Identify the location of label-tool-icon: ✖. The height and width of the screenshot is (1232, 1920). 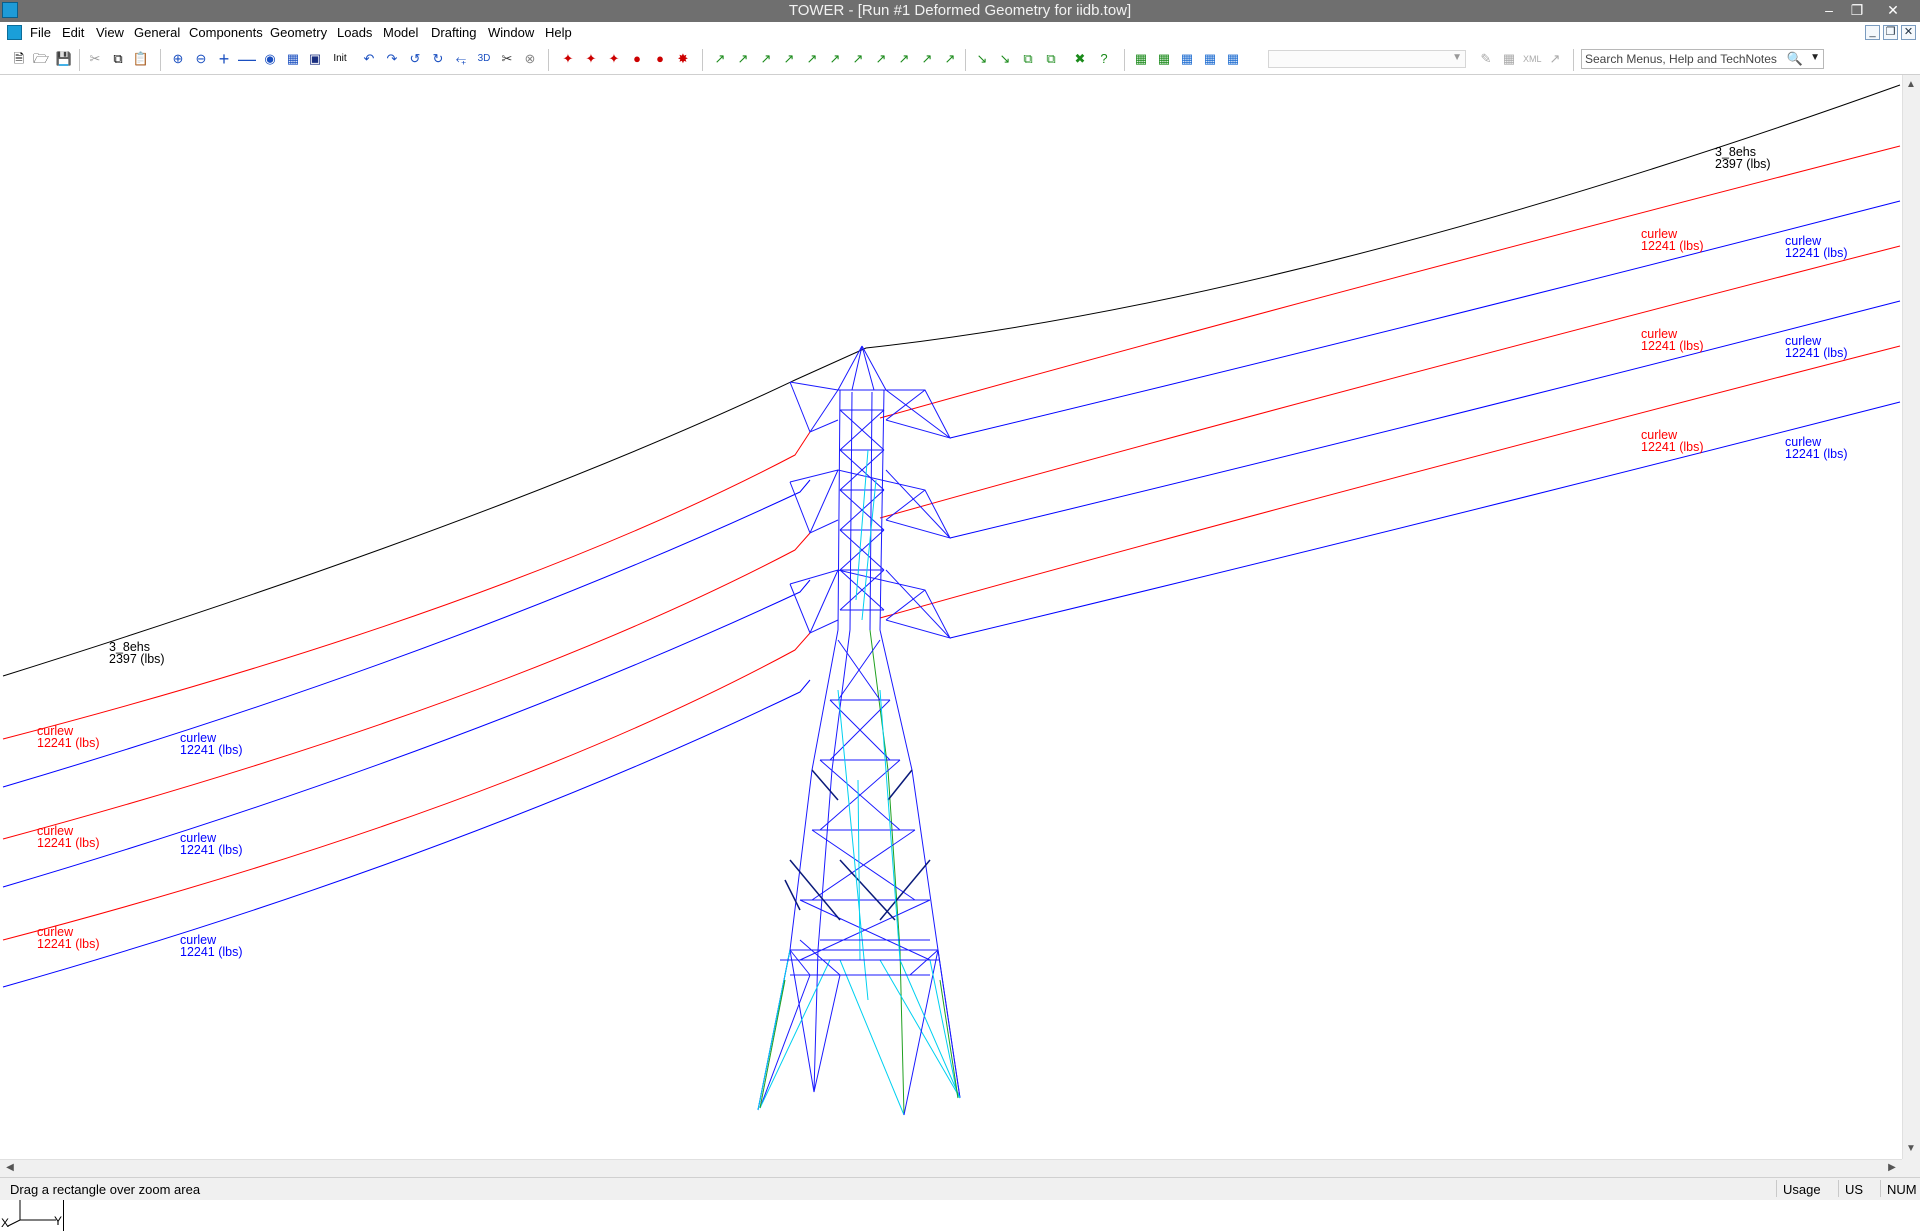
(1080, 59).